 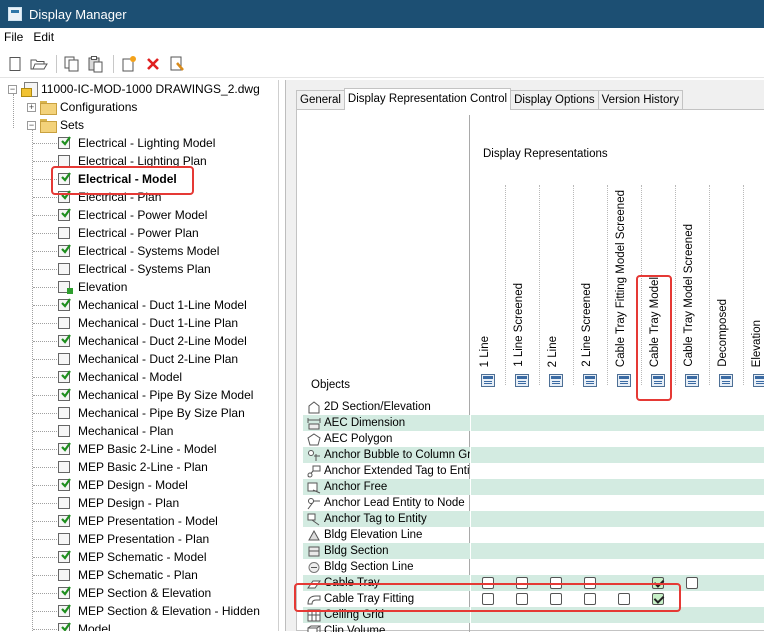 I want to click on bldg-elevation-line-icon, so click(x=314, y=535).